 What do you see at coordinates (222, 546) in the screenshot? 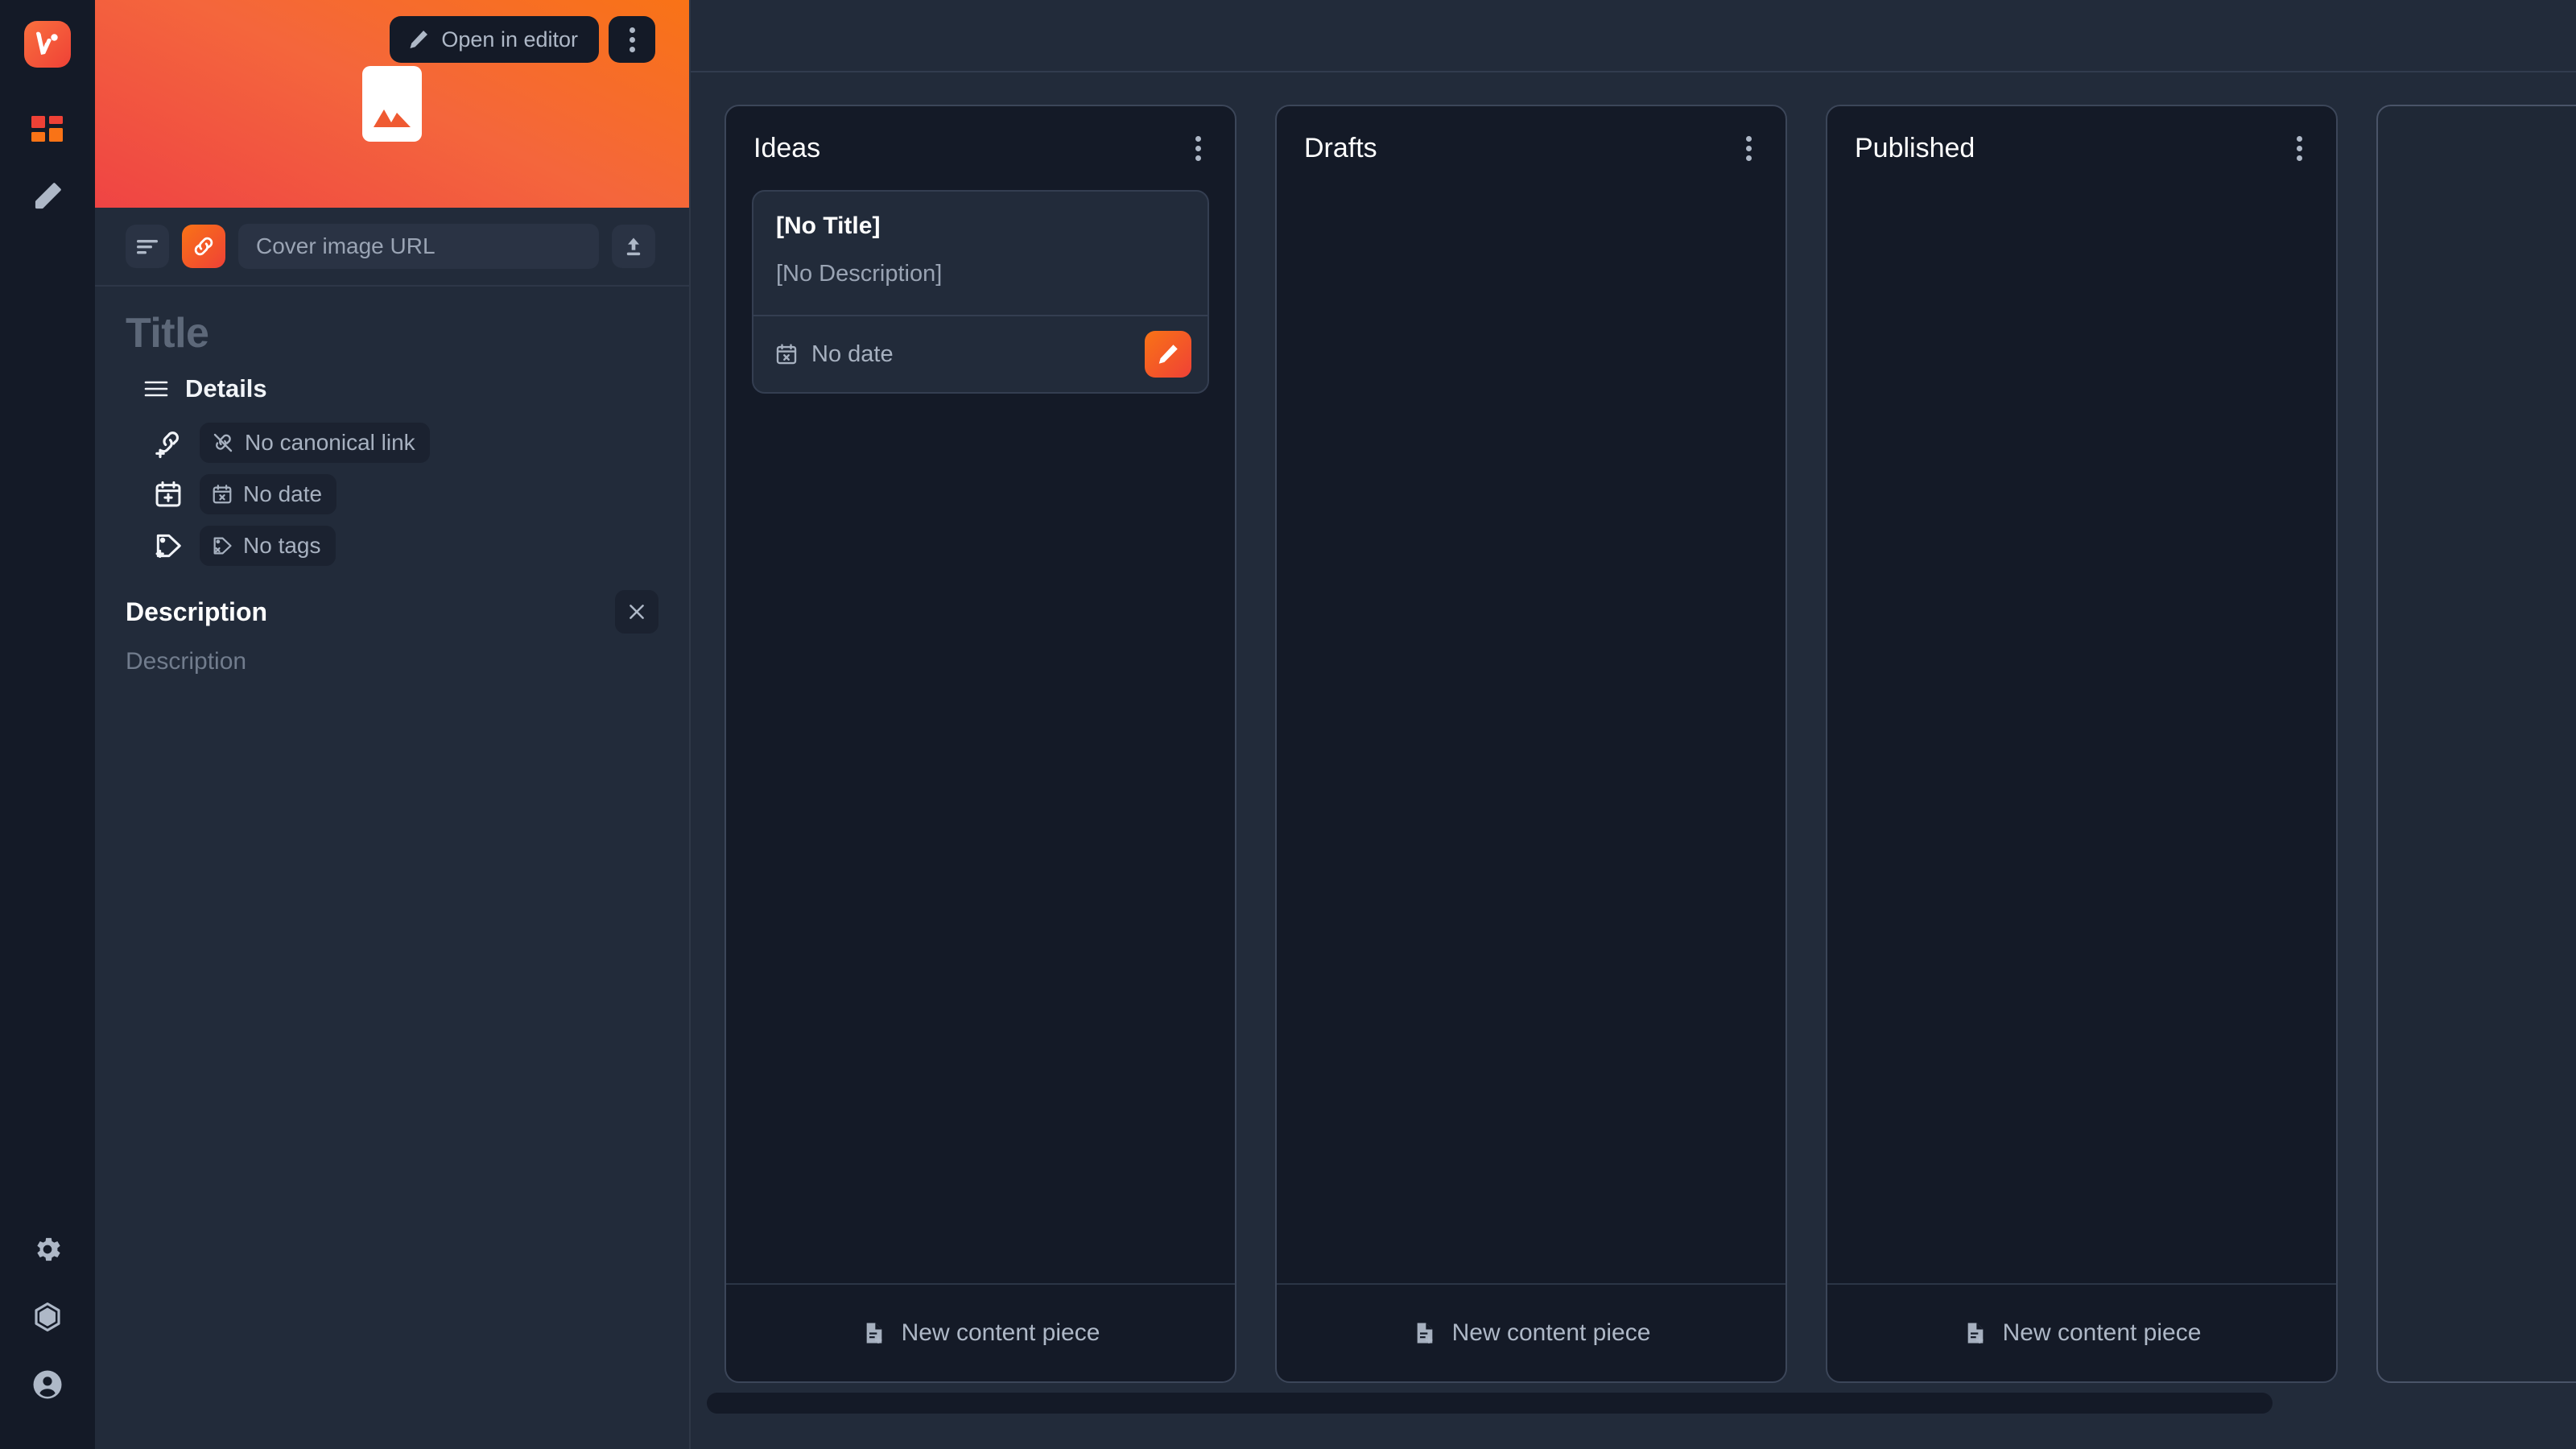
I see `tag-off-icon` at bounding box center [222, 546].